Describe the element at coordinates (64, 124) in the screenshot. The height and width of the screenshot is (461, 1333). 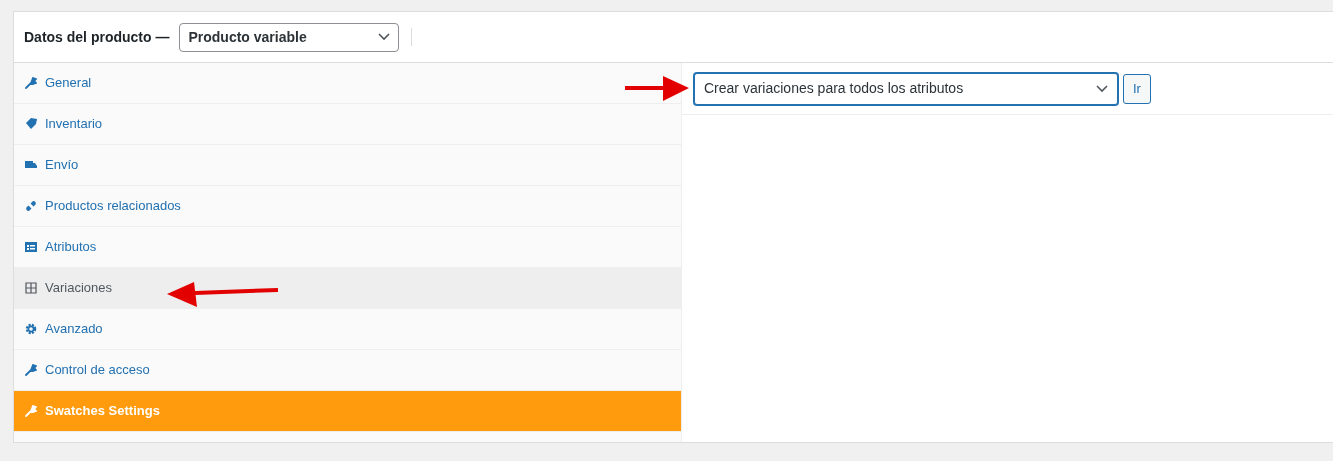
I see `tab-item: Inventario` at that location.